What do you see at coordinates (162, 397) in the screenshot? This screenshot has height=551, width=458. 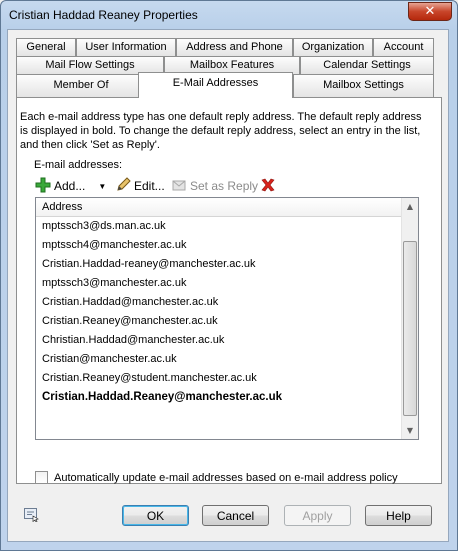 I see `list-item-default-reply: Cristian.Haddad.Reaney@manchester.ac.uk` at bounding box center [162, 397].